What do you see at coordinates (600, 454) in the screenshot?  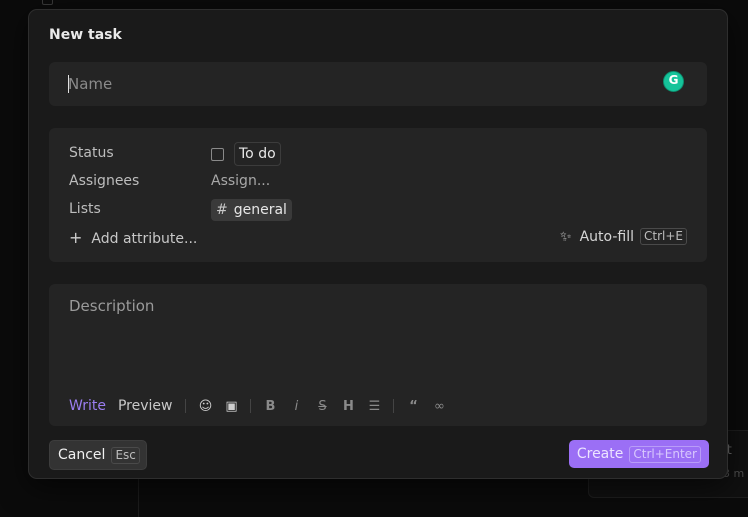 I see `create-label: Create` at bounding box center [600, 454].